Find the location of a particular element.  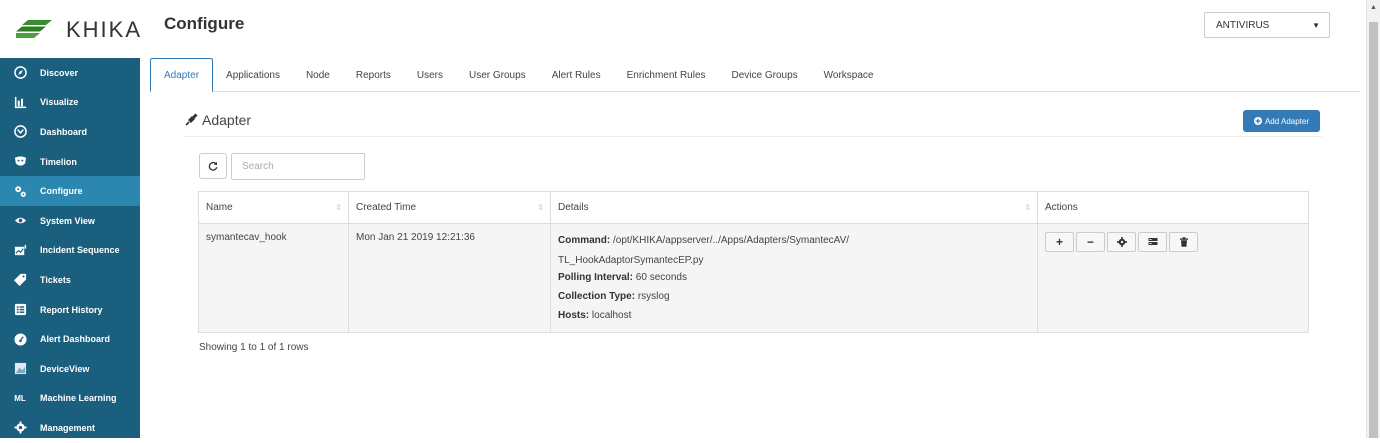

sidebar-item-tickets: Tickets is located at coordinates (70, 280).